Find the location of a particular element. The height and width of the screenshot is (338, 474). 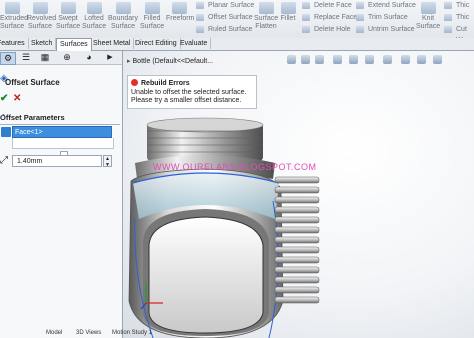

replace-face-button: Replace Face is located at coordinates (329, 17).